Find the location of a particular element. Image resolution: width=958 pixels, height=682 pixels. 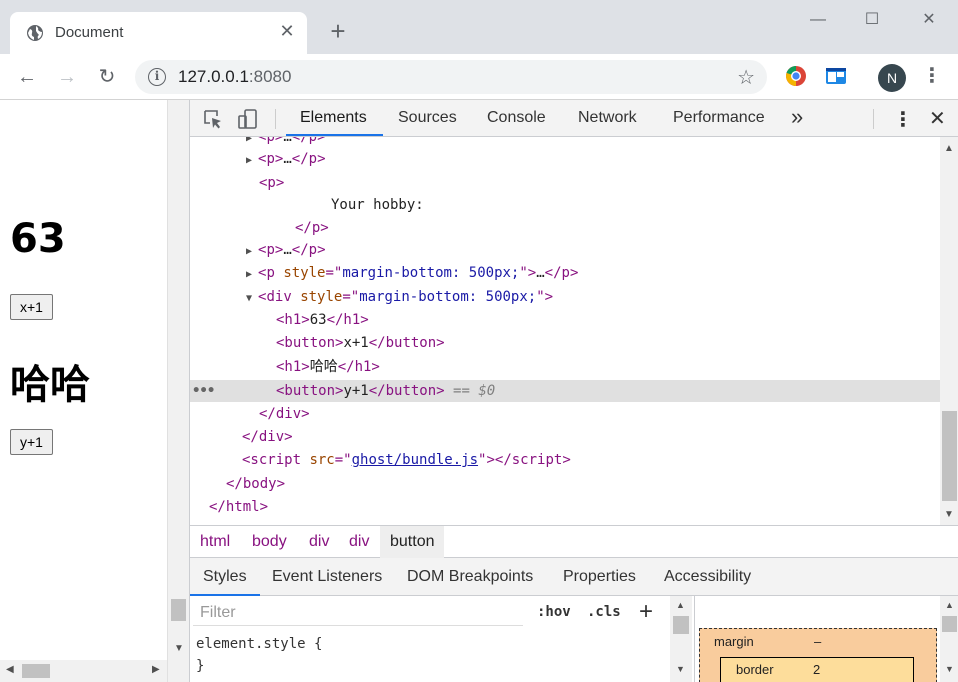

subtab-accessibility: Accessibility is located at coordinates (707, 577).